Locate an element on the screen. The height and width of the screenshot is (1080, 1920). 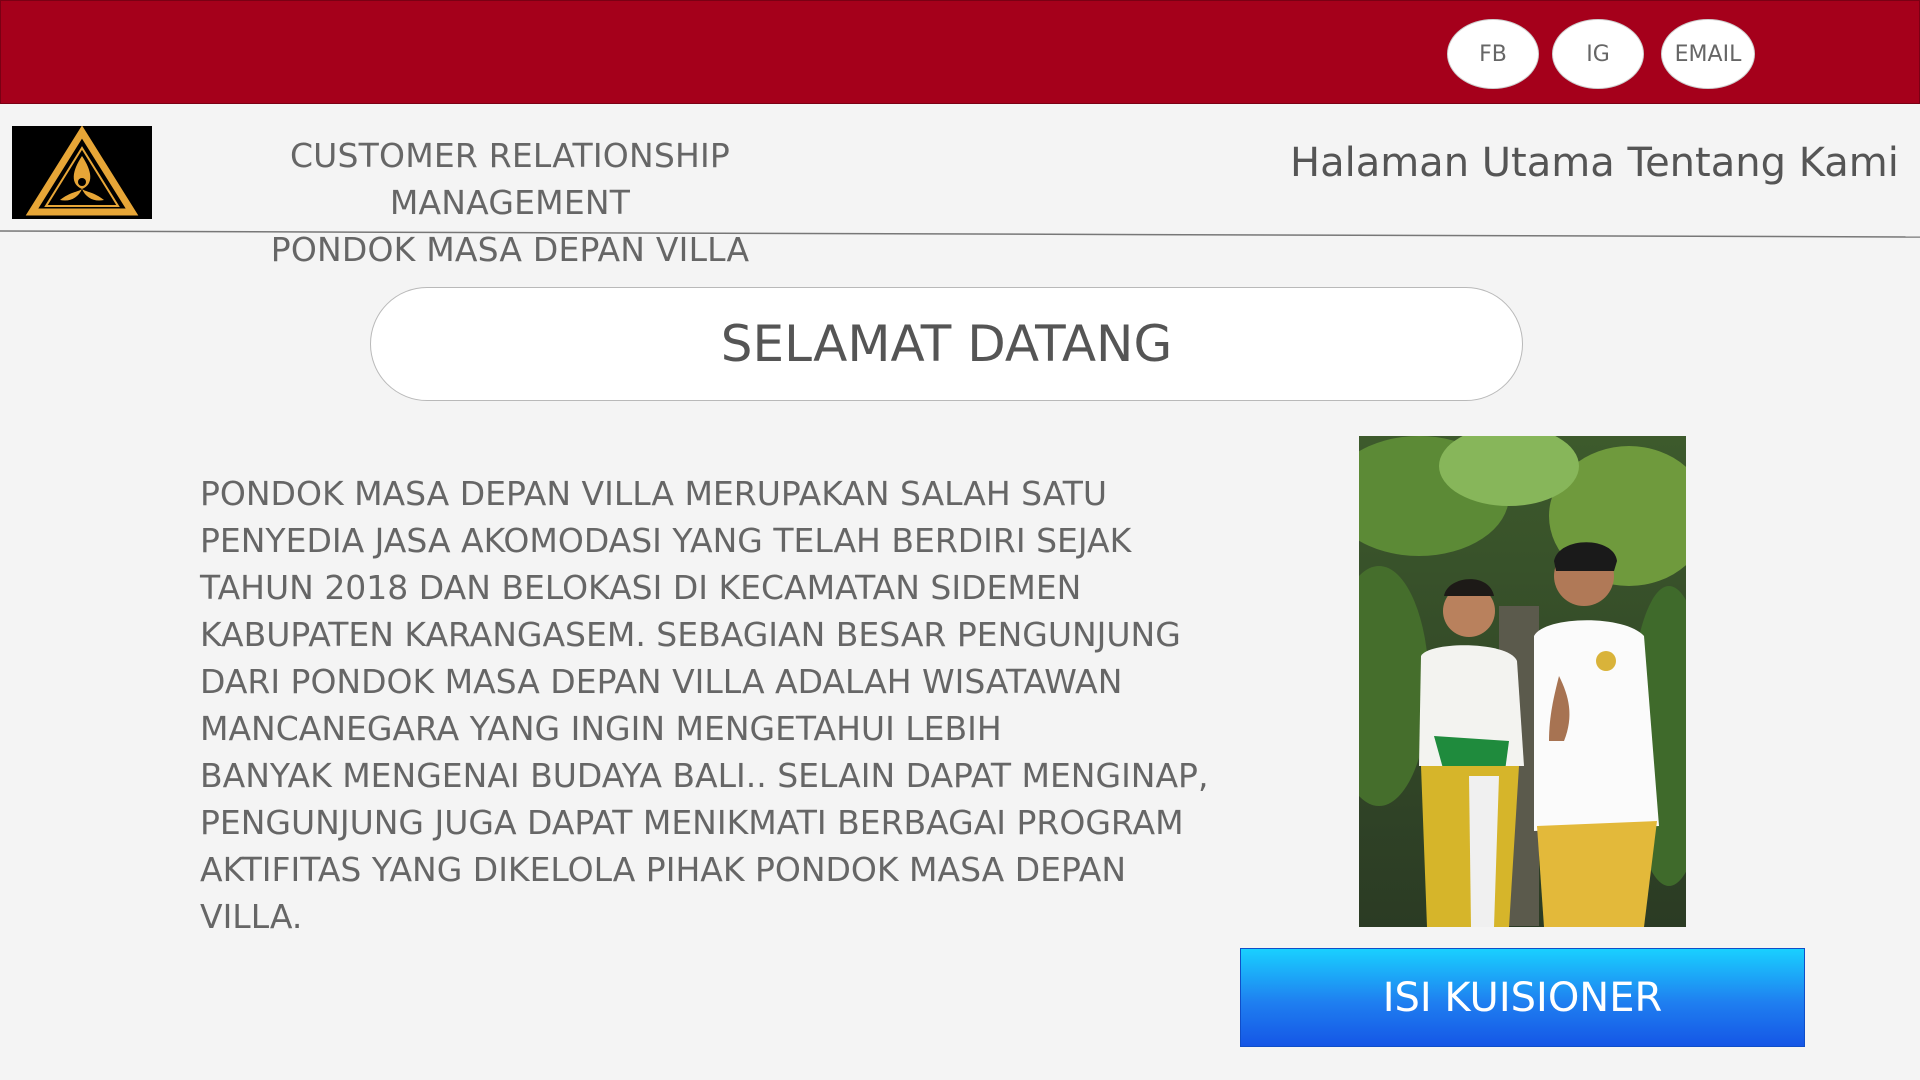
facebook-button: FB is located at coordinates (1493, 54).